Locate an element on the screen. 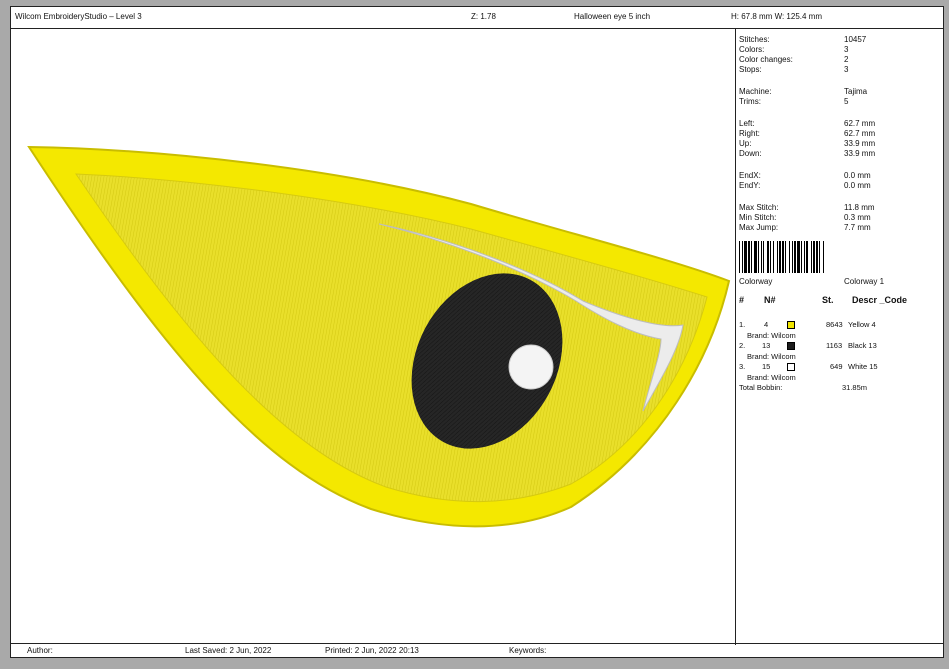  stat-max-jump: Max Jump: 7.7 mm is located at coordinates (805, 227).